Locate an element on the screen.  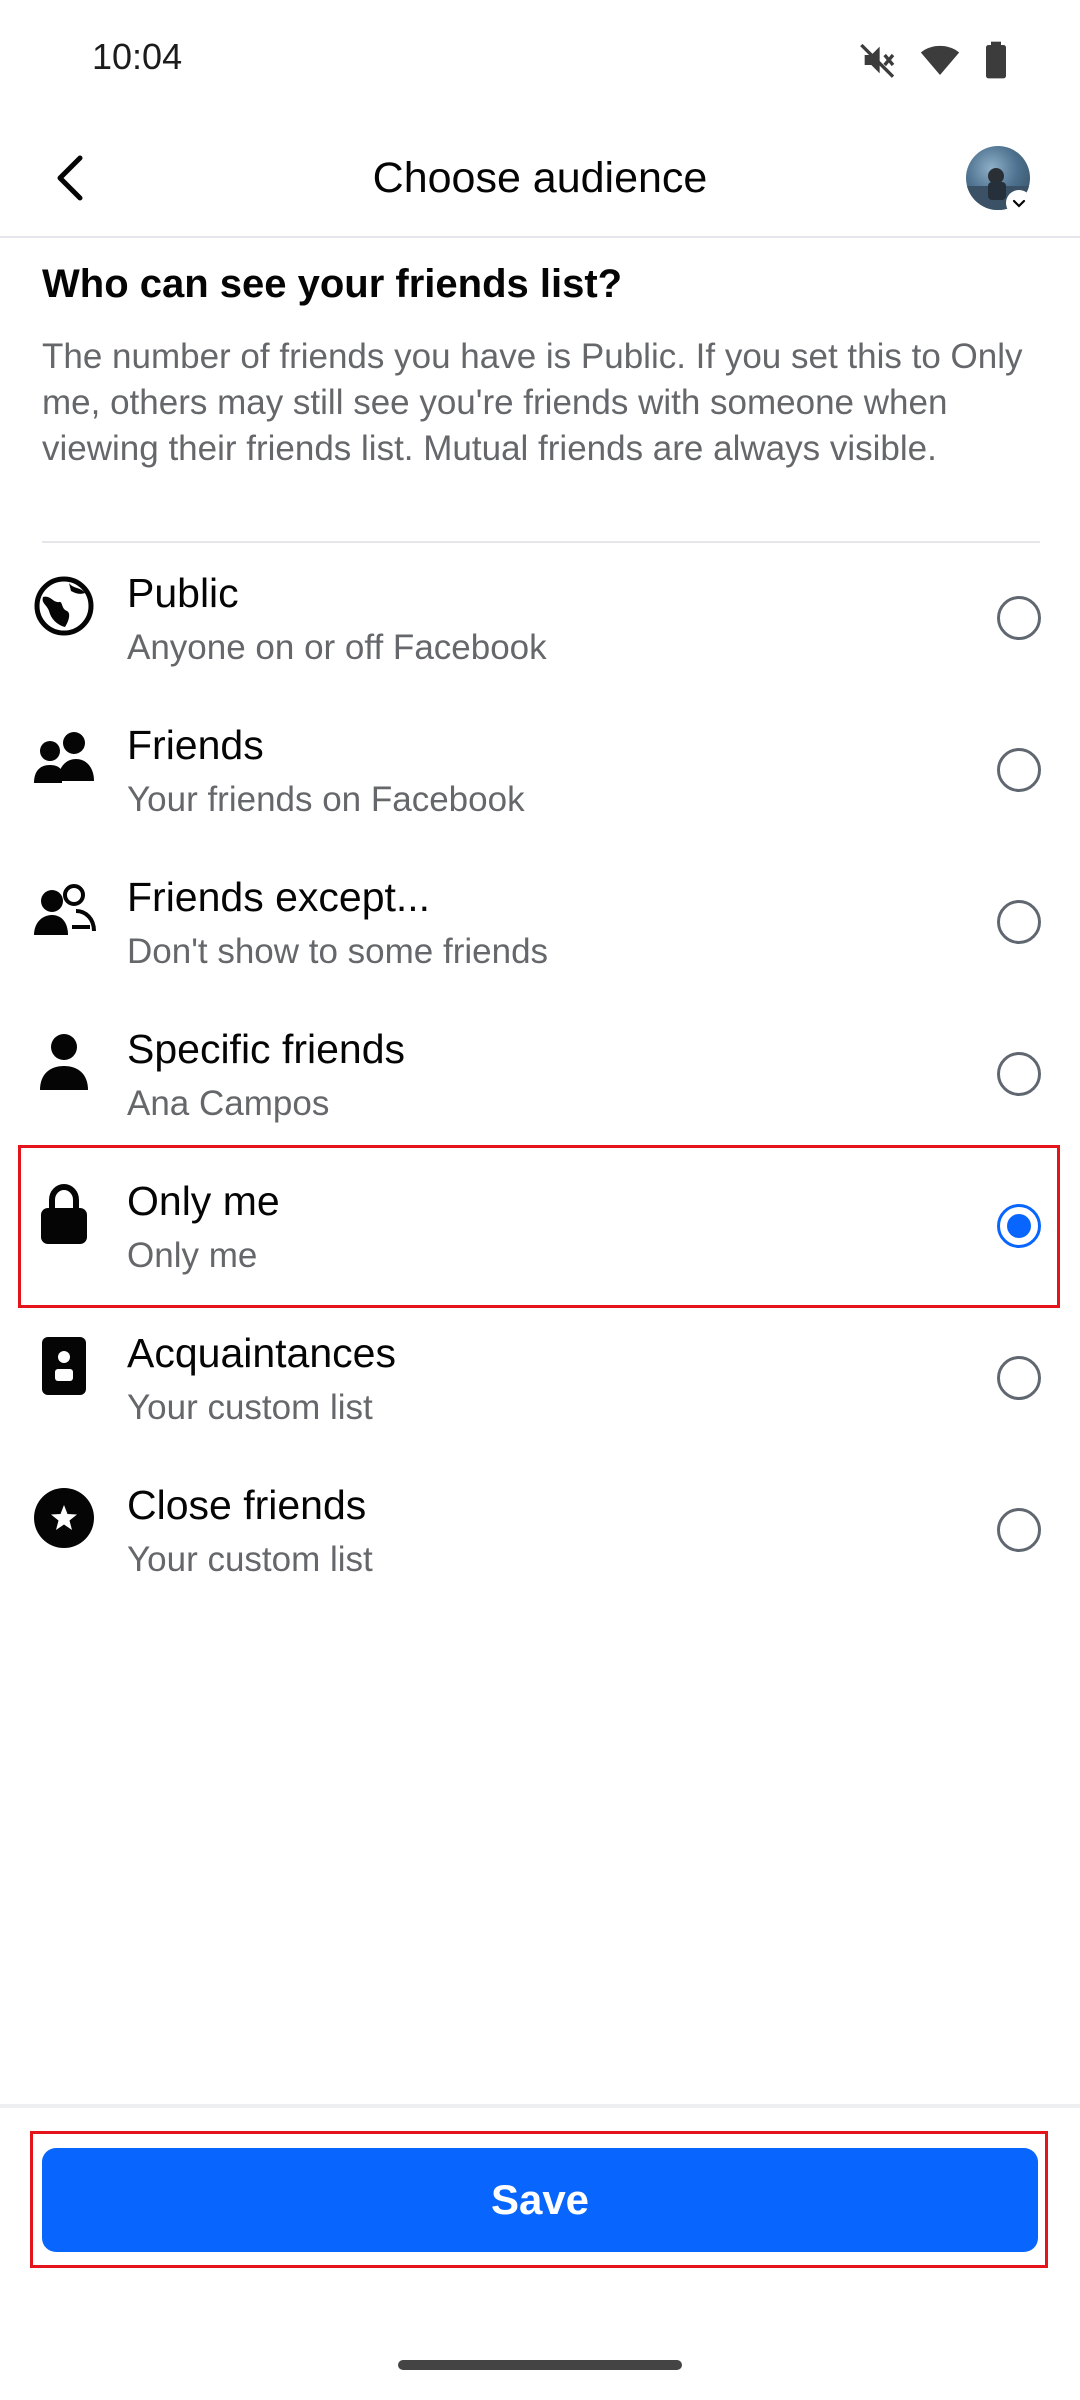
option-title: Acquaintances is located at coordinates (261, 1353).